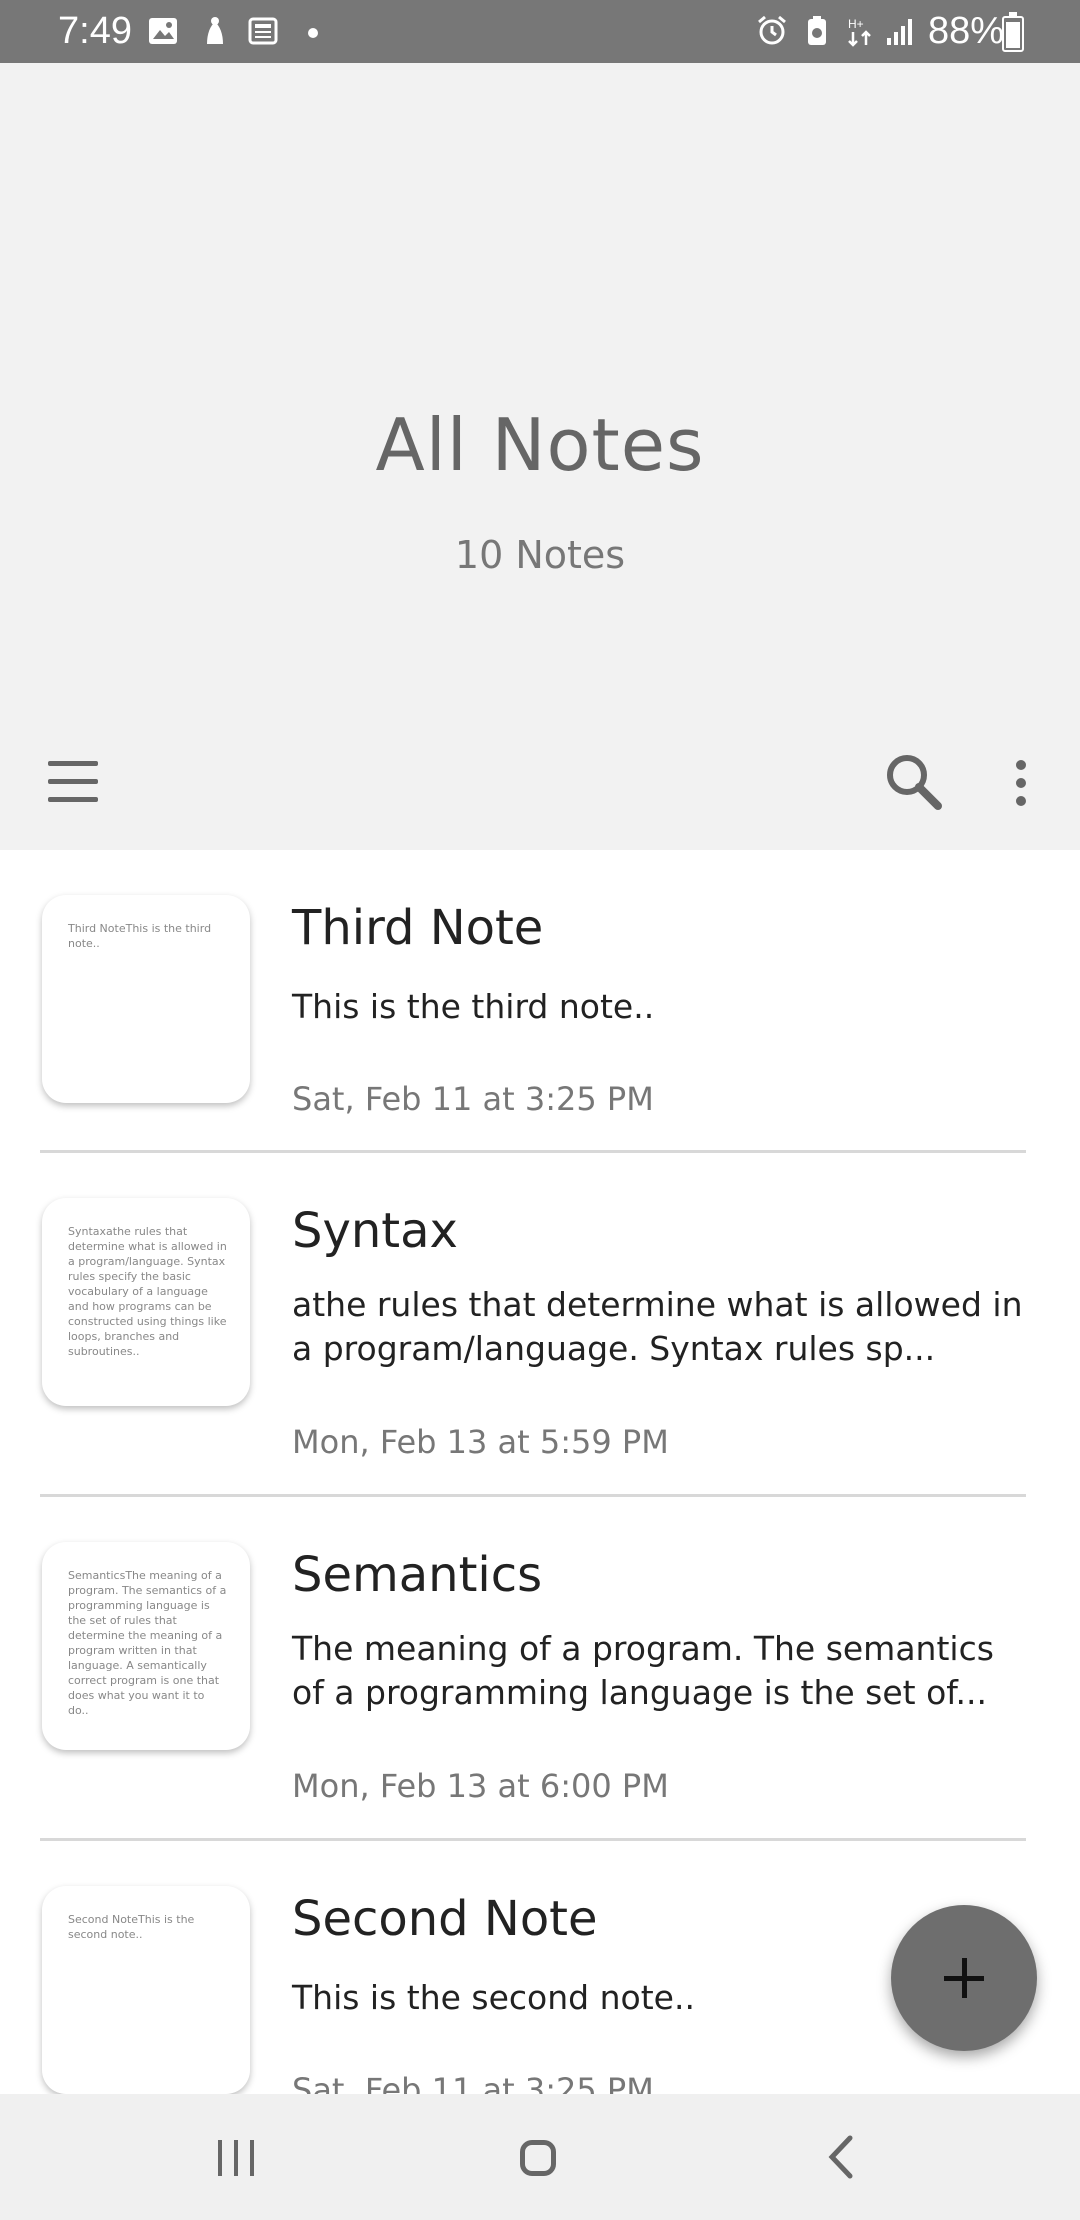 This screenshot has height=2220, width=1080. What do you see at coordinates (966, 31) in the screenshot?
I see `battery-percent: 88%` at bounding box center [966, 31].